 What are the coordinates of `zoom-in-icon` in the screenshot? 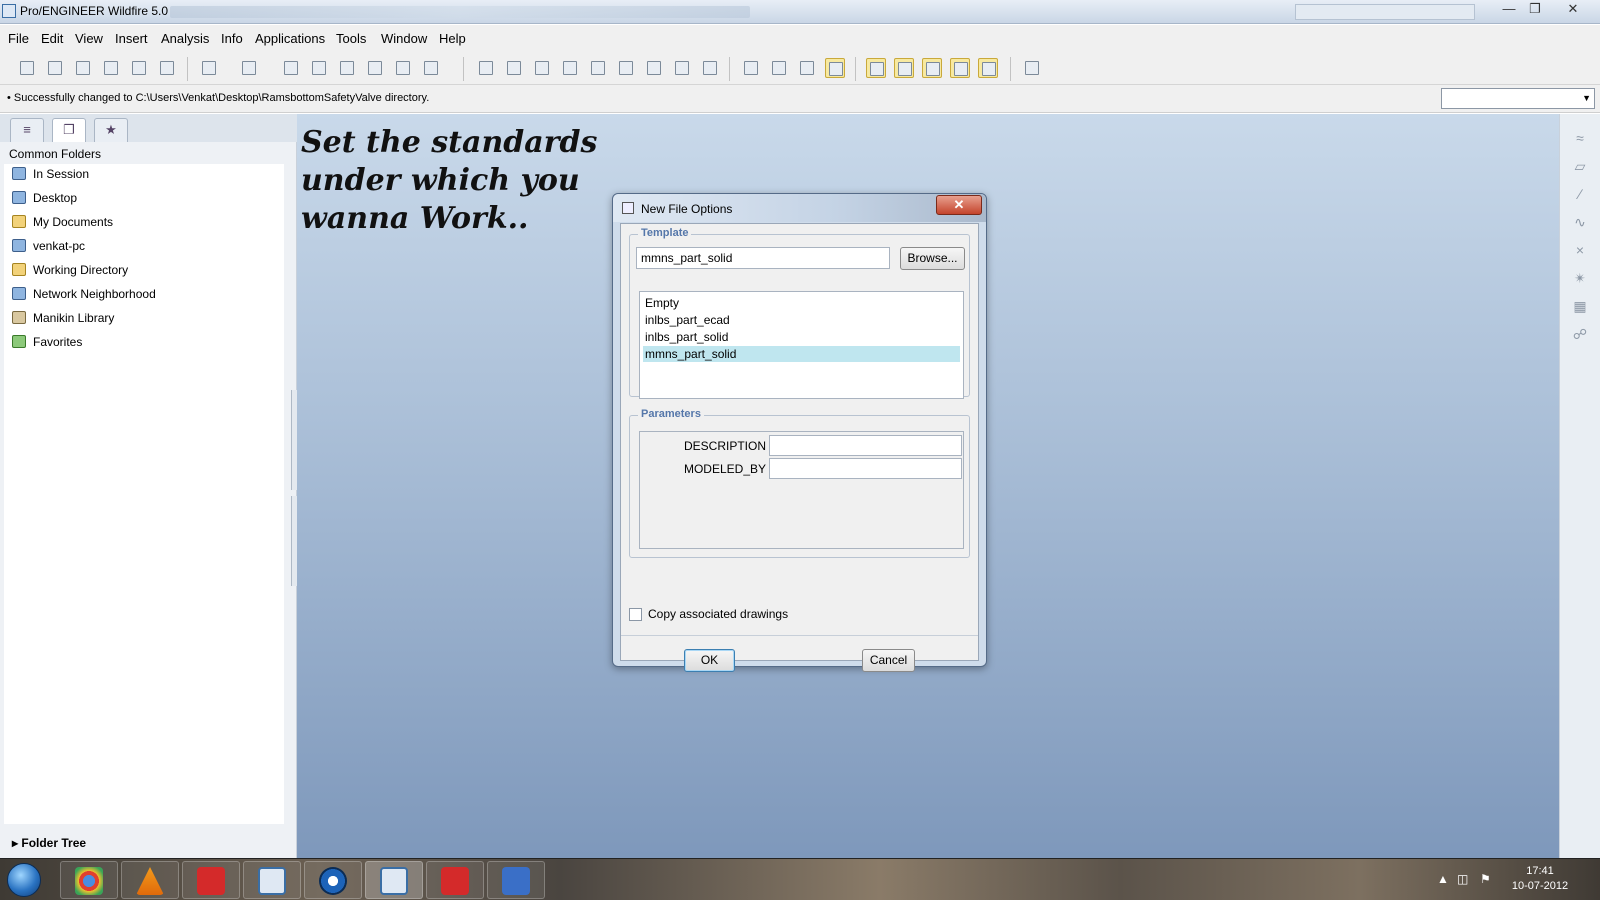 It's located at (570, 68).